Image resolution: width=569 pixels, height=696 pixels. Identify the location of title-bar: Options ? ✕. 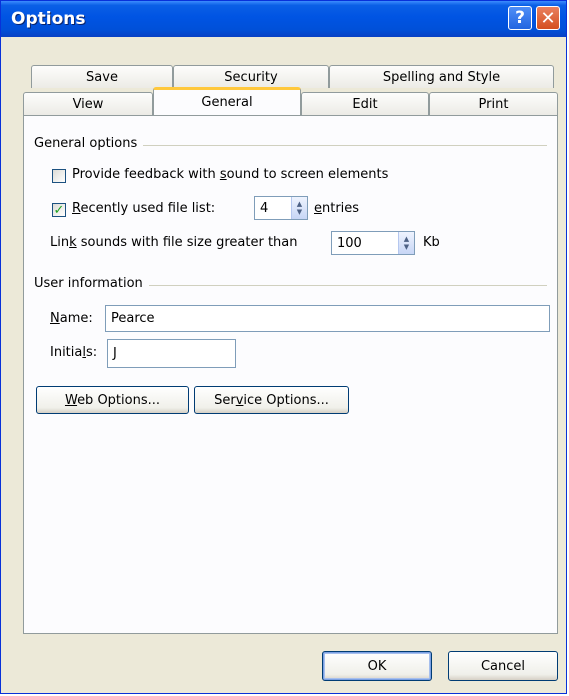
(283, 19).